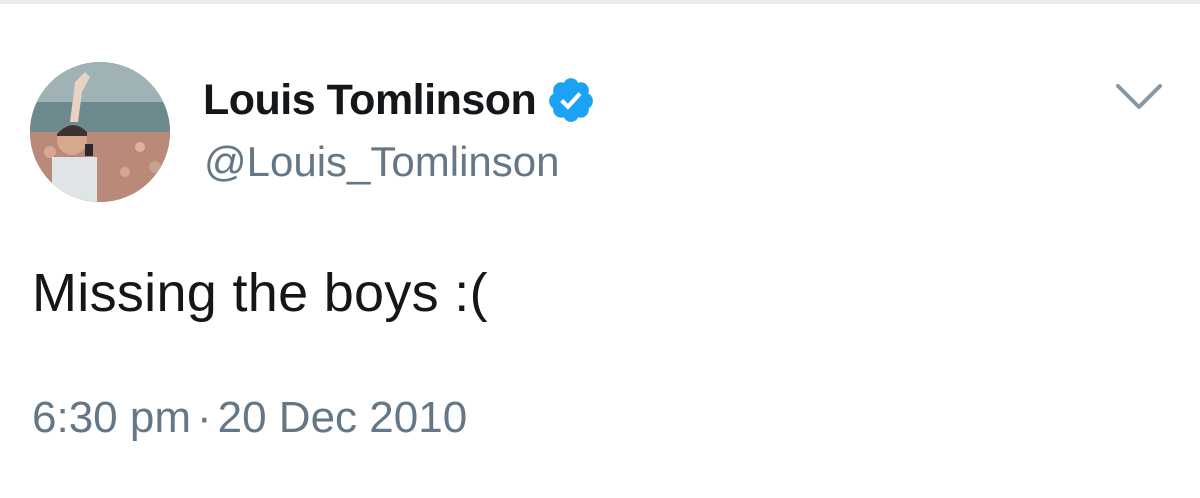  I want to click on tweet-date: 20 Dec 2010, so click(342, 417).